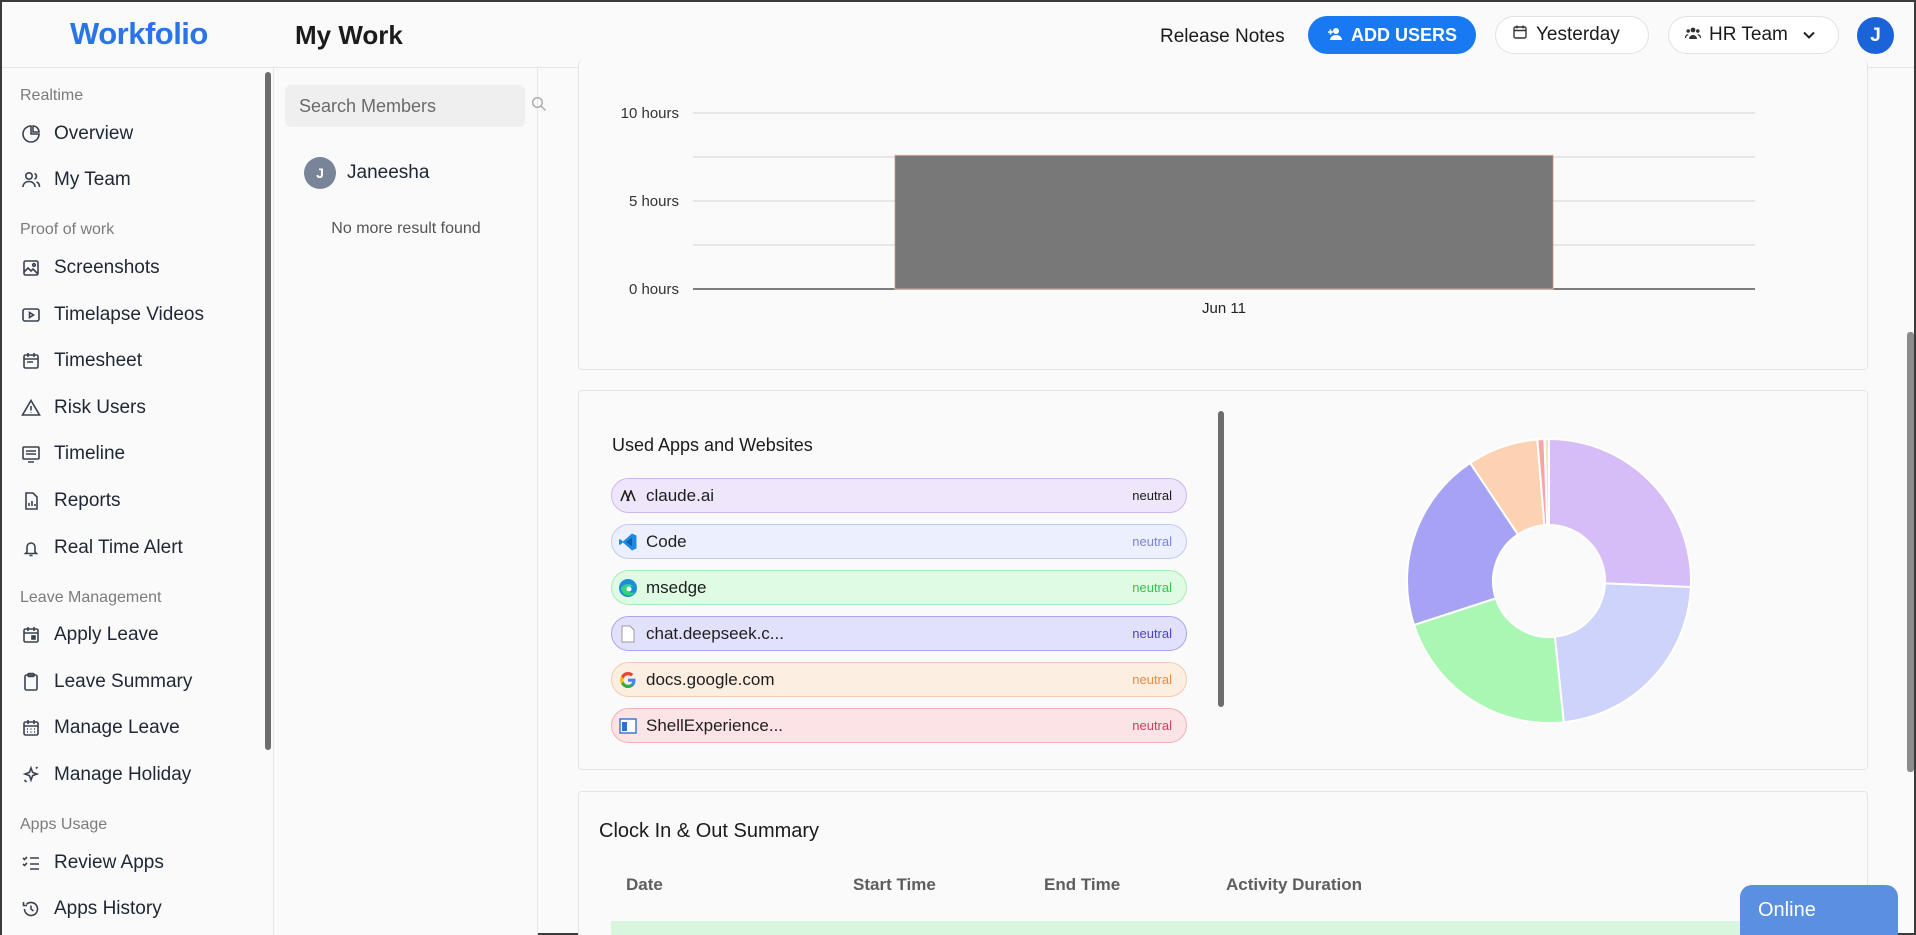 Image resolution: width=1916 pixels, height=935 pixels. Describe the element at coordinates (410, 501) in the screenshot. I see `members-panel: J Janeesha No more result found` at that location.